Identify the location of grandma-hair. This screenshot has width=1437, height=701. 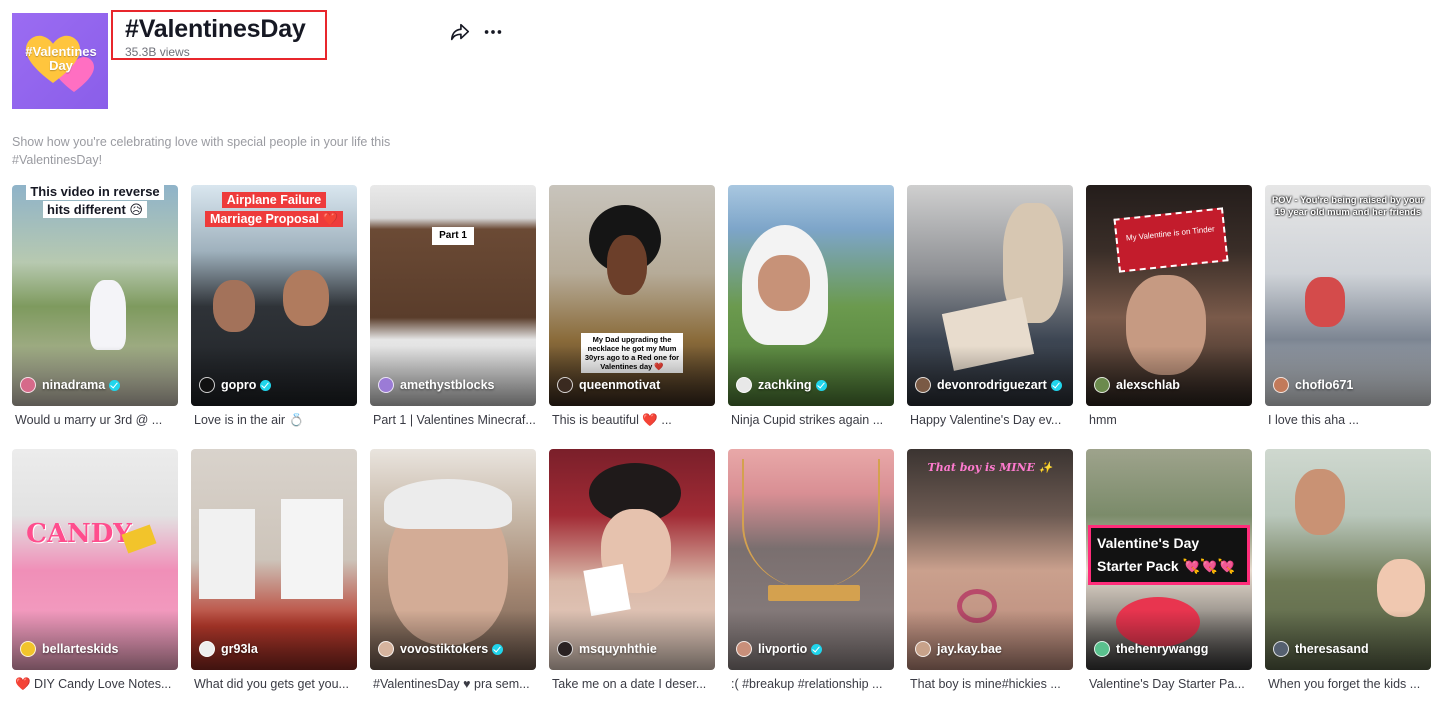
(448, 504).